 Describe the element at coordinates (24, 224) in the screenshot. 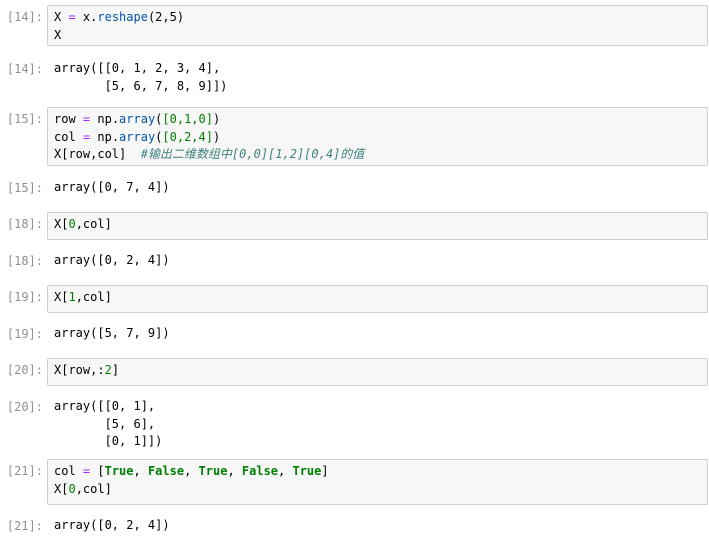

I see `input-prompt: [18]:` at that location.